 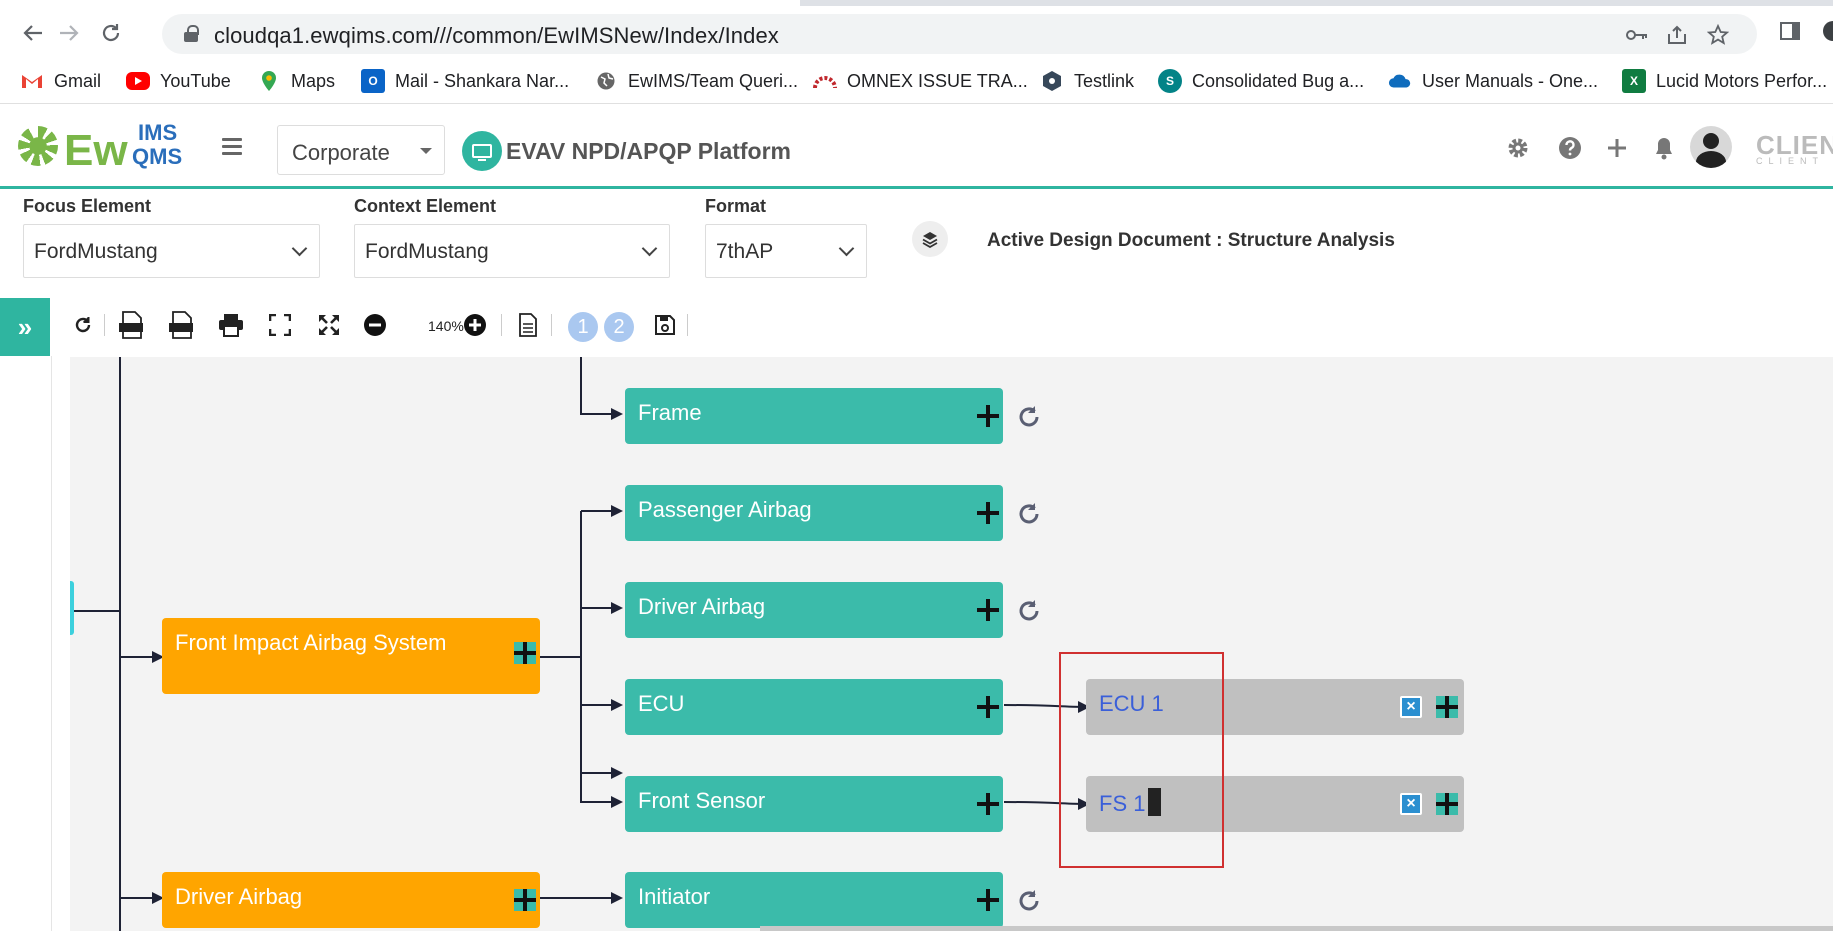 I want to click on save-icon, so click(x=665, y=325).